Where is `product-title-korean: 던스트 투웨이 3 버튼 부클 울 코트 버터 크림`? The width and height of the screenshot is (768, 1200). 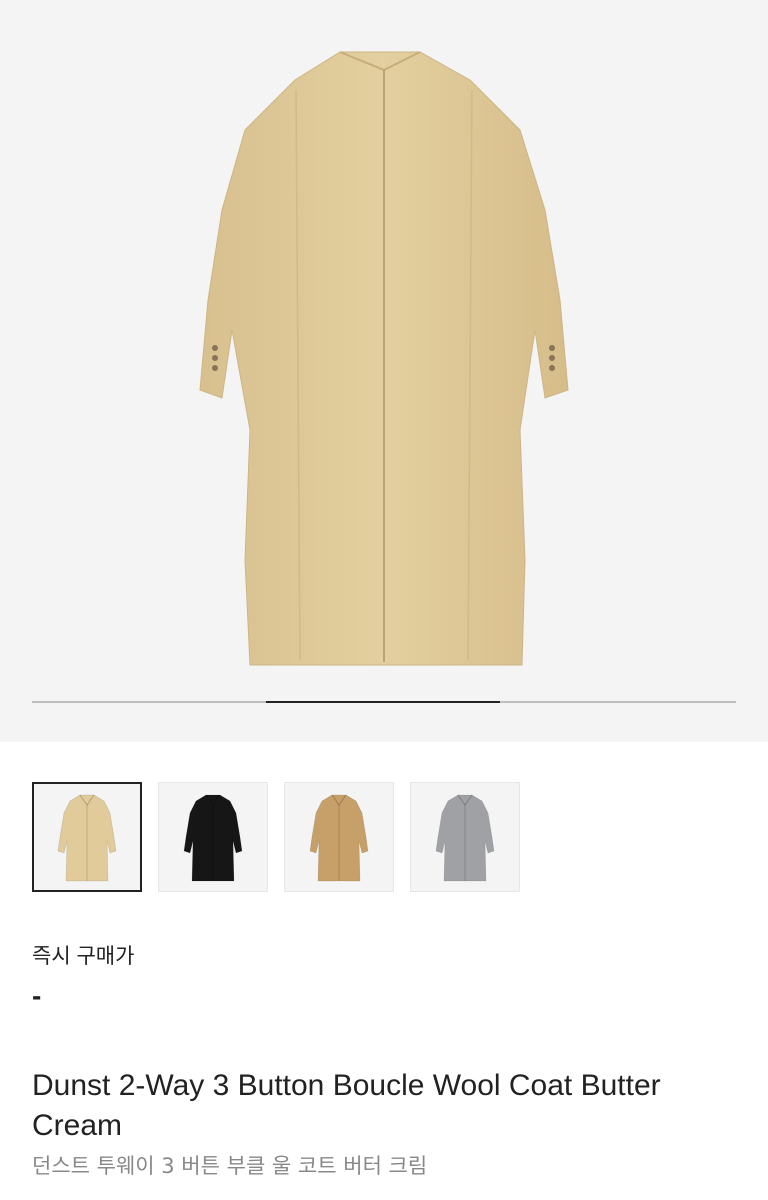 product-title-korean: 던스트 투웨이 3 버튼 부클 울 코트 버터 크림 is located at coordinates (230, 1166).